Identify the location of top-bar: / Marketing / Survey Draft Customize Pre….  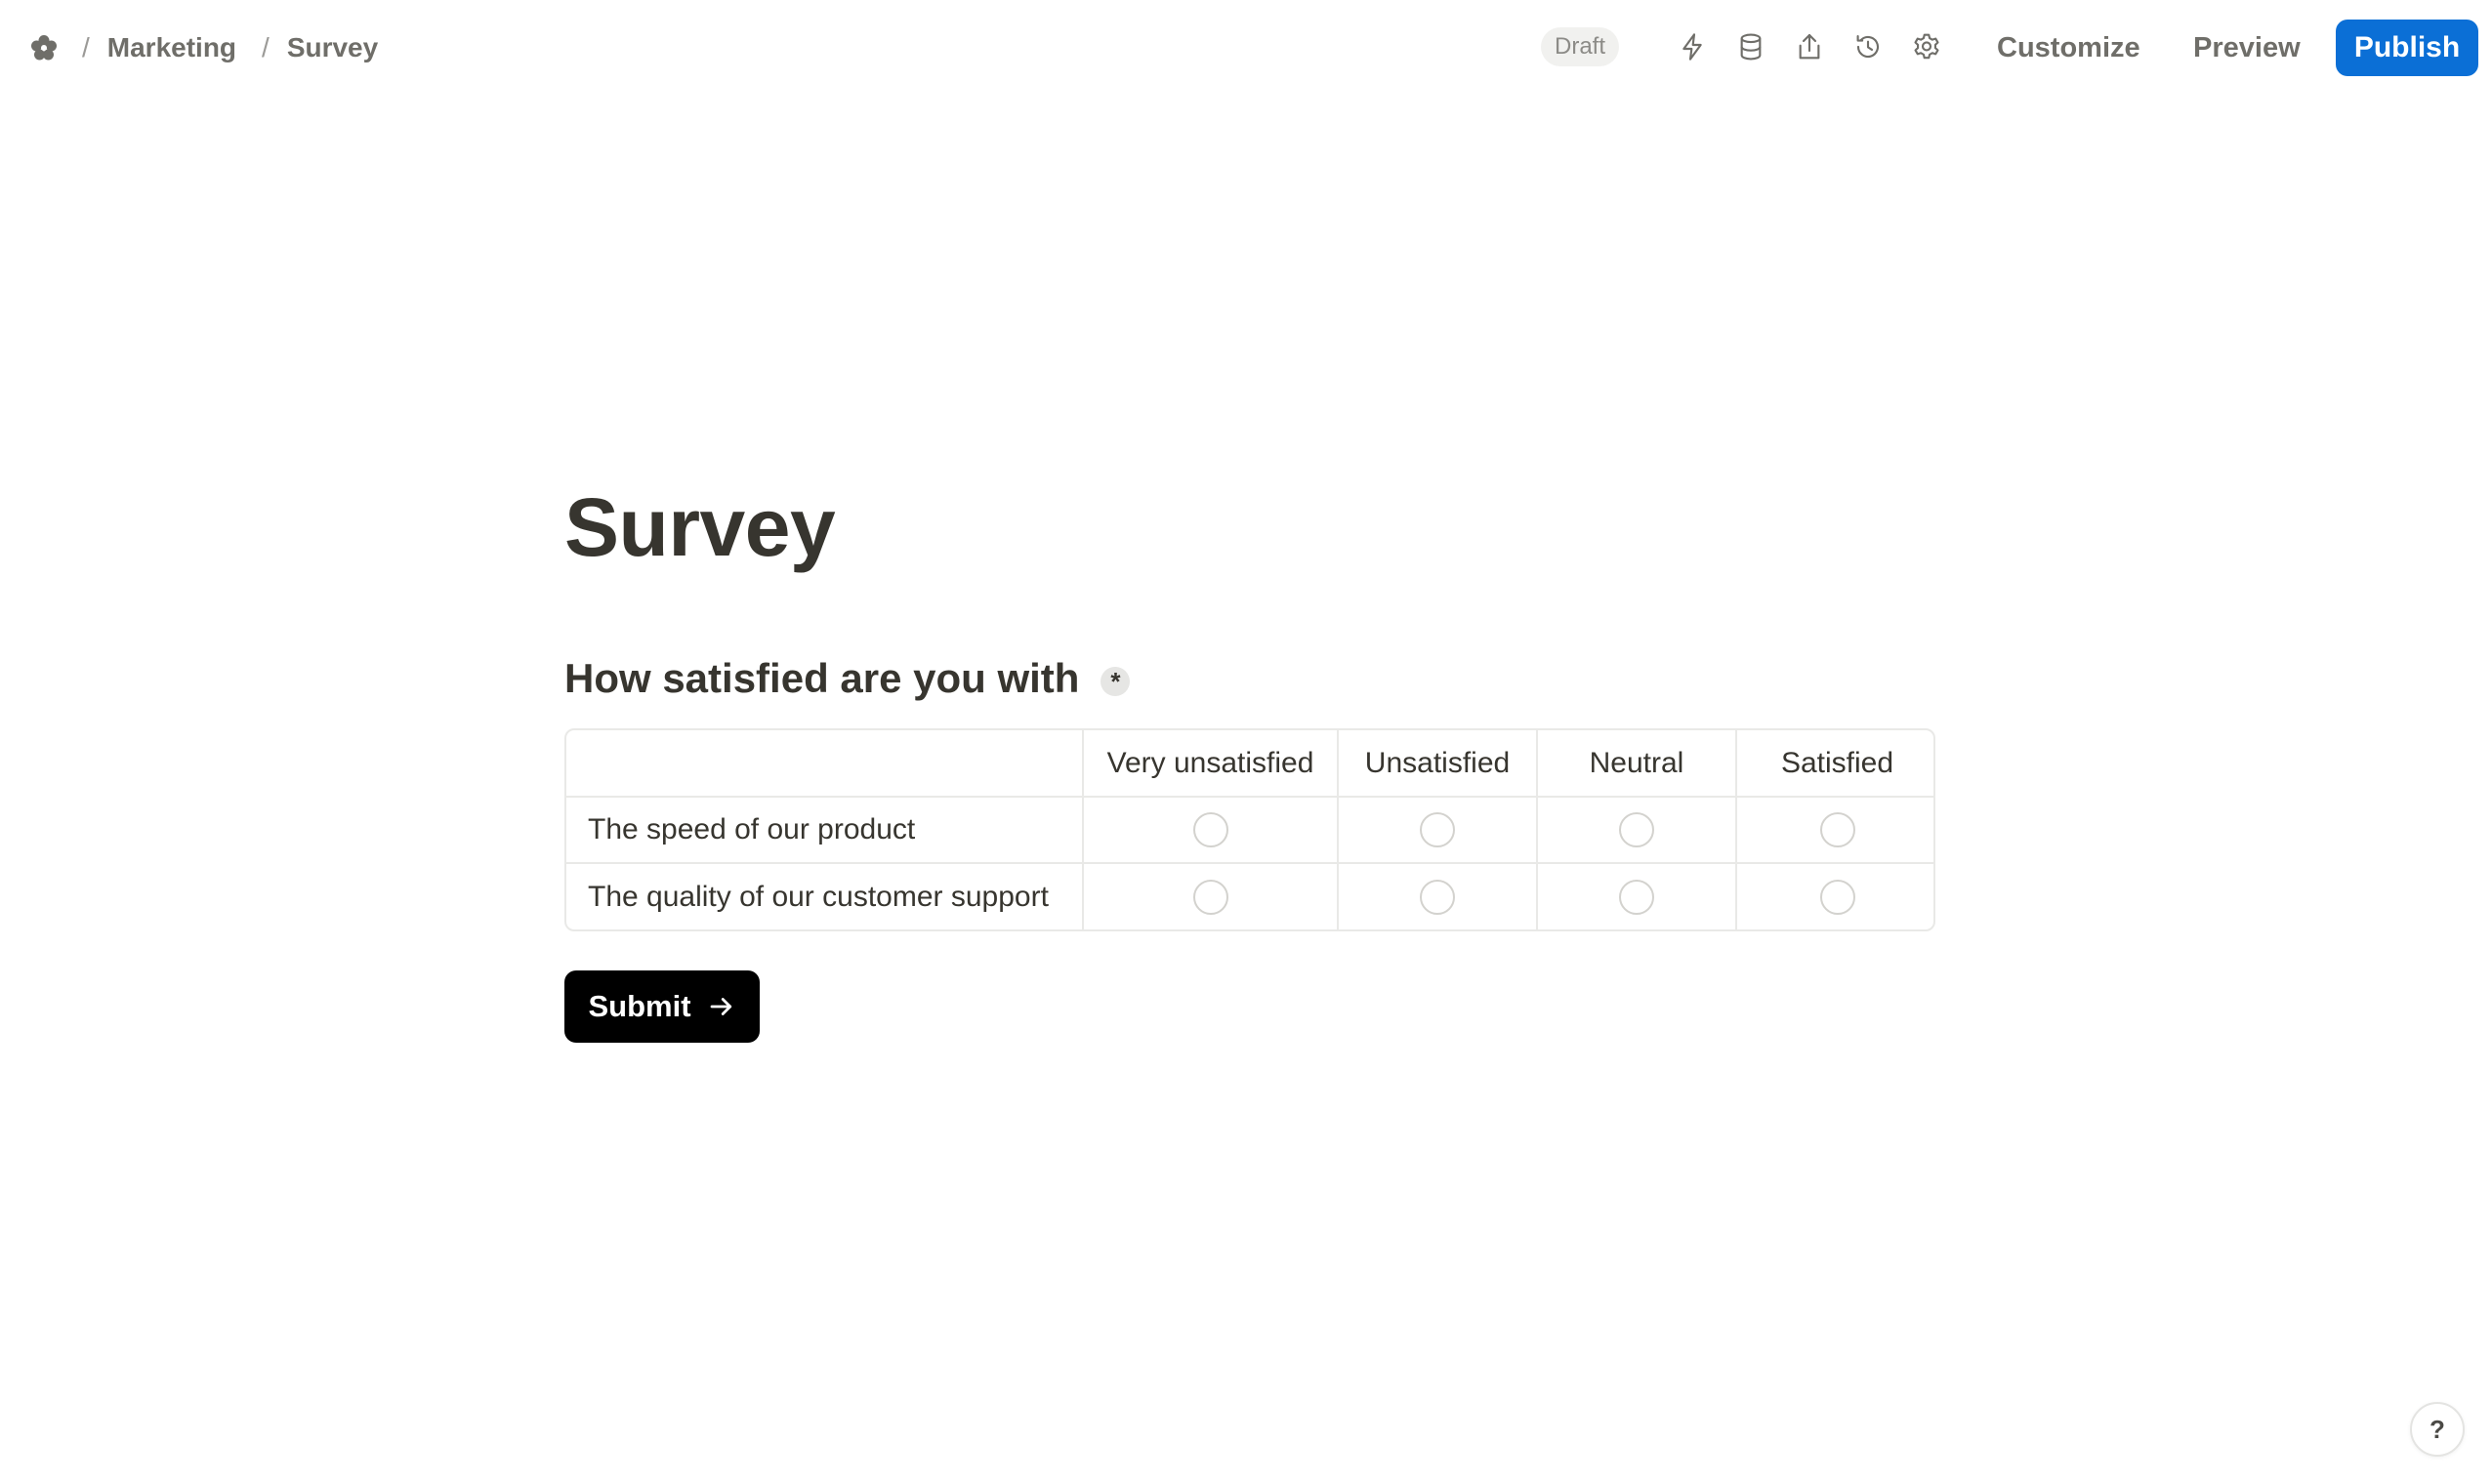
(1246, 48).